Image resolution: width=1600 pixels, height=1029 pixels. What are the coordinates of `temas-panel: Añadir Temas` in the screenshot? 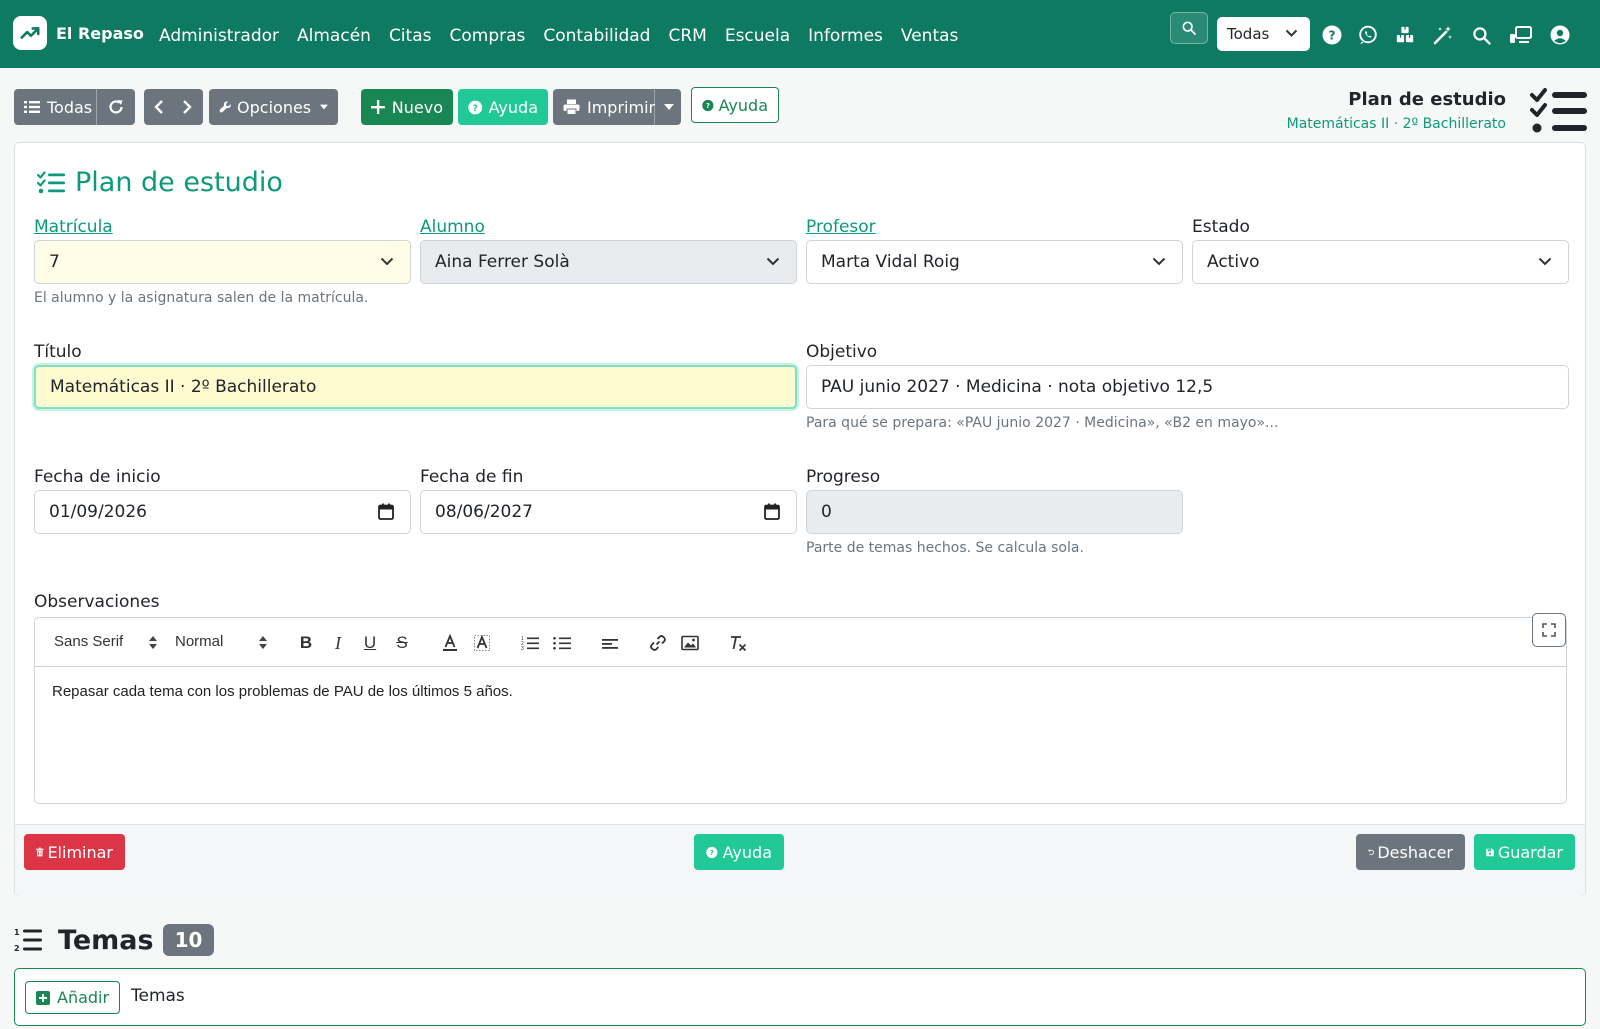 It's located at (800, 997).